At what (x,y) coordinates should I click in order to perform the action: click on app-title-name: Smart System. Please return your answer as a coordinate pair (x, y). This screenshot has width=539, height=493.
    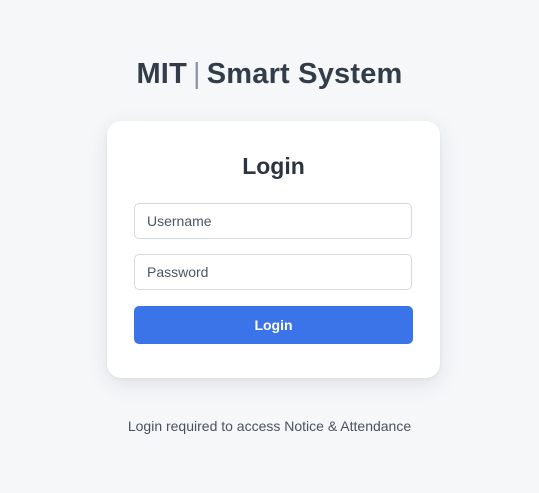
    Looking at the image, I should click on (304, 74).